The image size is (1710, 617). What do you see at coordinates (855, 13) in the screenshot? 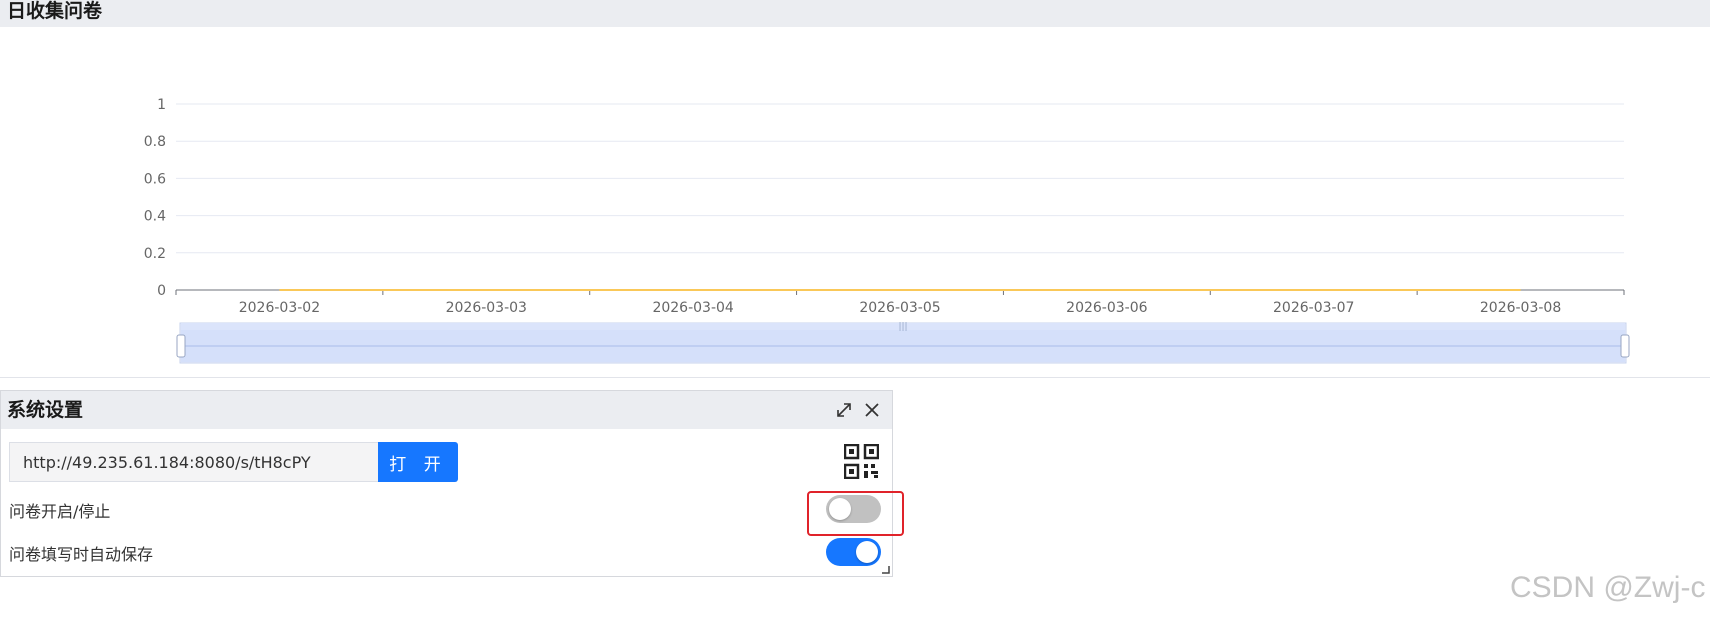
I see `chart-title: 日收集问卷` at bounding box center [855, 13].